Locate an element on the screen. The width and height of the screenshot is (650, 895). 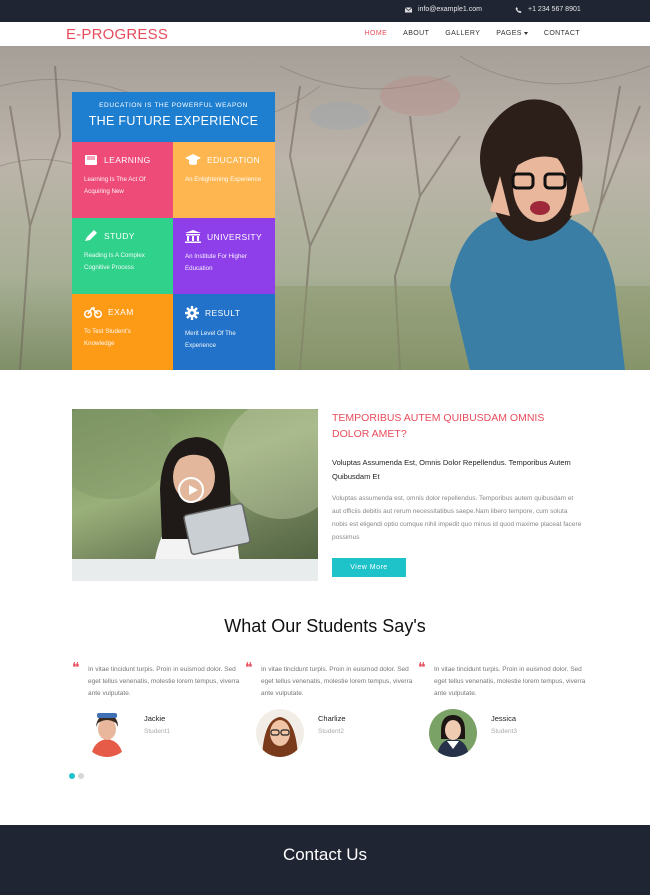
tile-result: RESULT Merit Level Of The Experience is located at coordinates (224, 332).